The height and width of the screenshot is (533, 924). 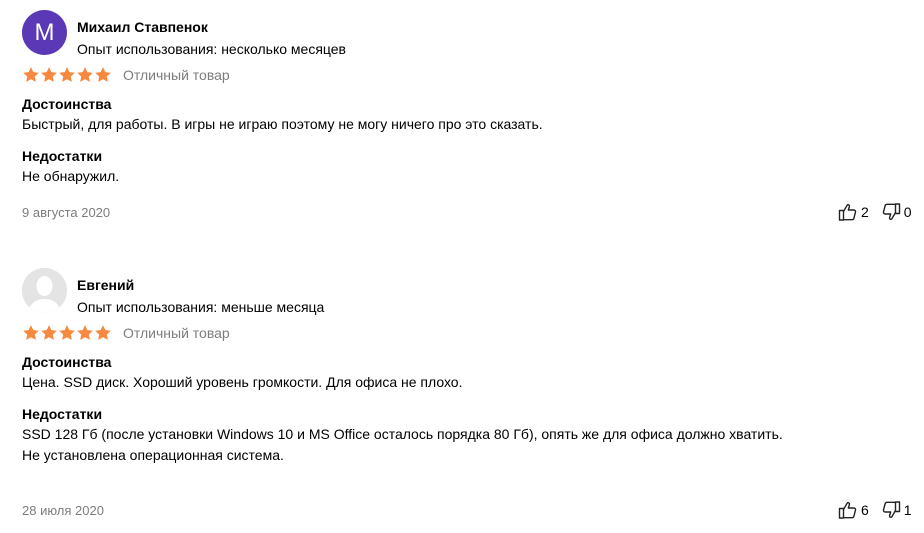 I want to click on like-count: 6, so click(x=865, y=510).